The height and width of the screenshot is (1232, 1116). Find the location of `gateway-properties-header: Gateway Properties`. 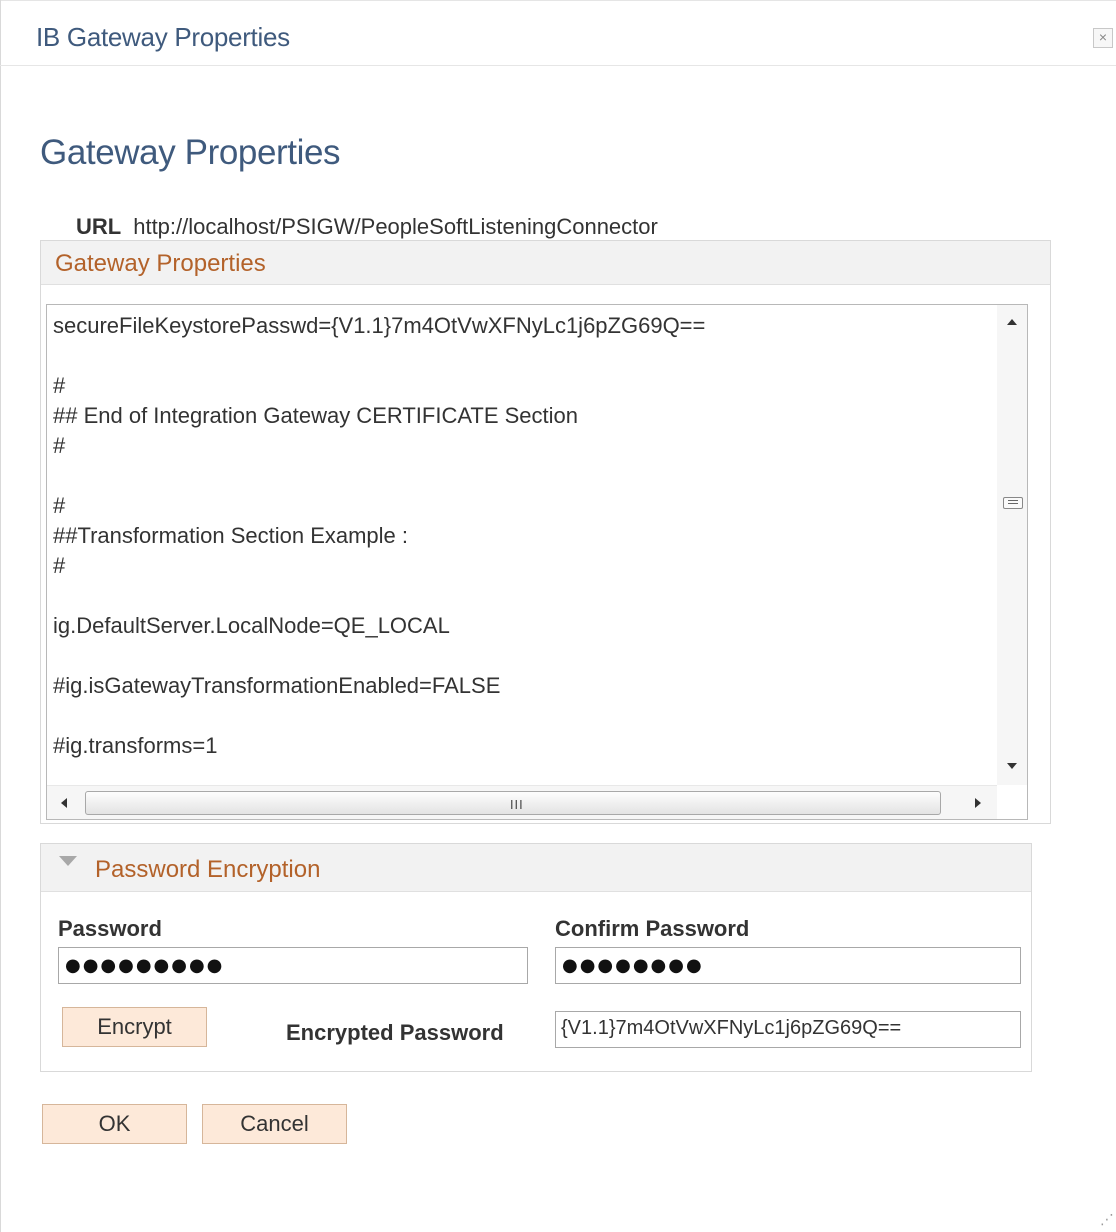

gateway-properties-header: Gateway Properties is located at coordinates (545, 263).